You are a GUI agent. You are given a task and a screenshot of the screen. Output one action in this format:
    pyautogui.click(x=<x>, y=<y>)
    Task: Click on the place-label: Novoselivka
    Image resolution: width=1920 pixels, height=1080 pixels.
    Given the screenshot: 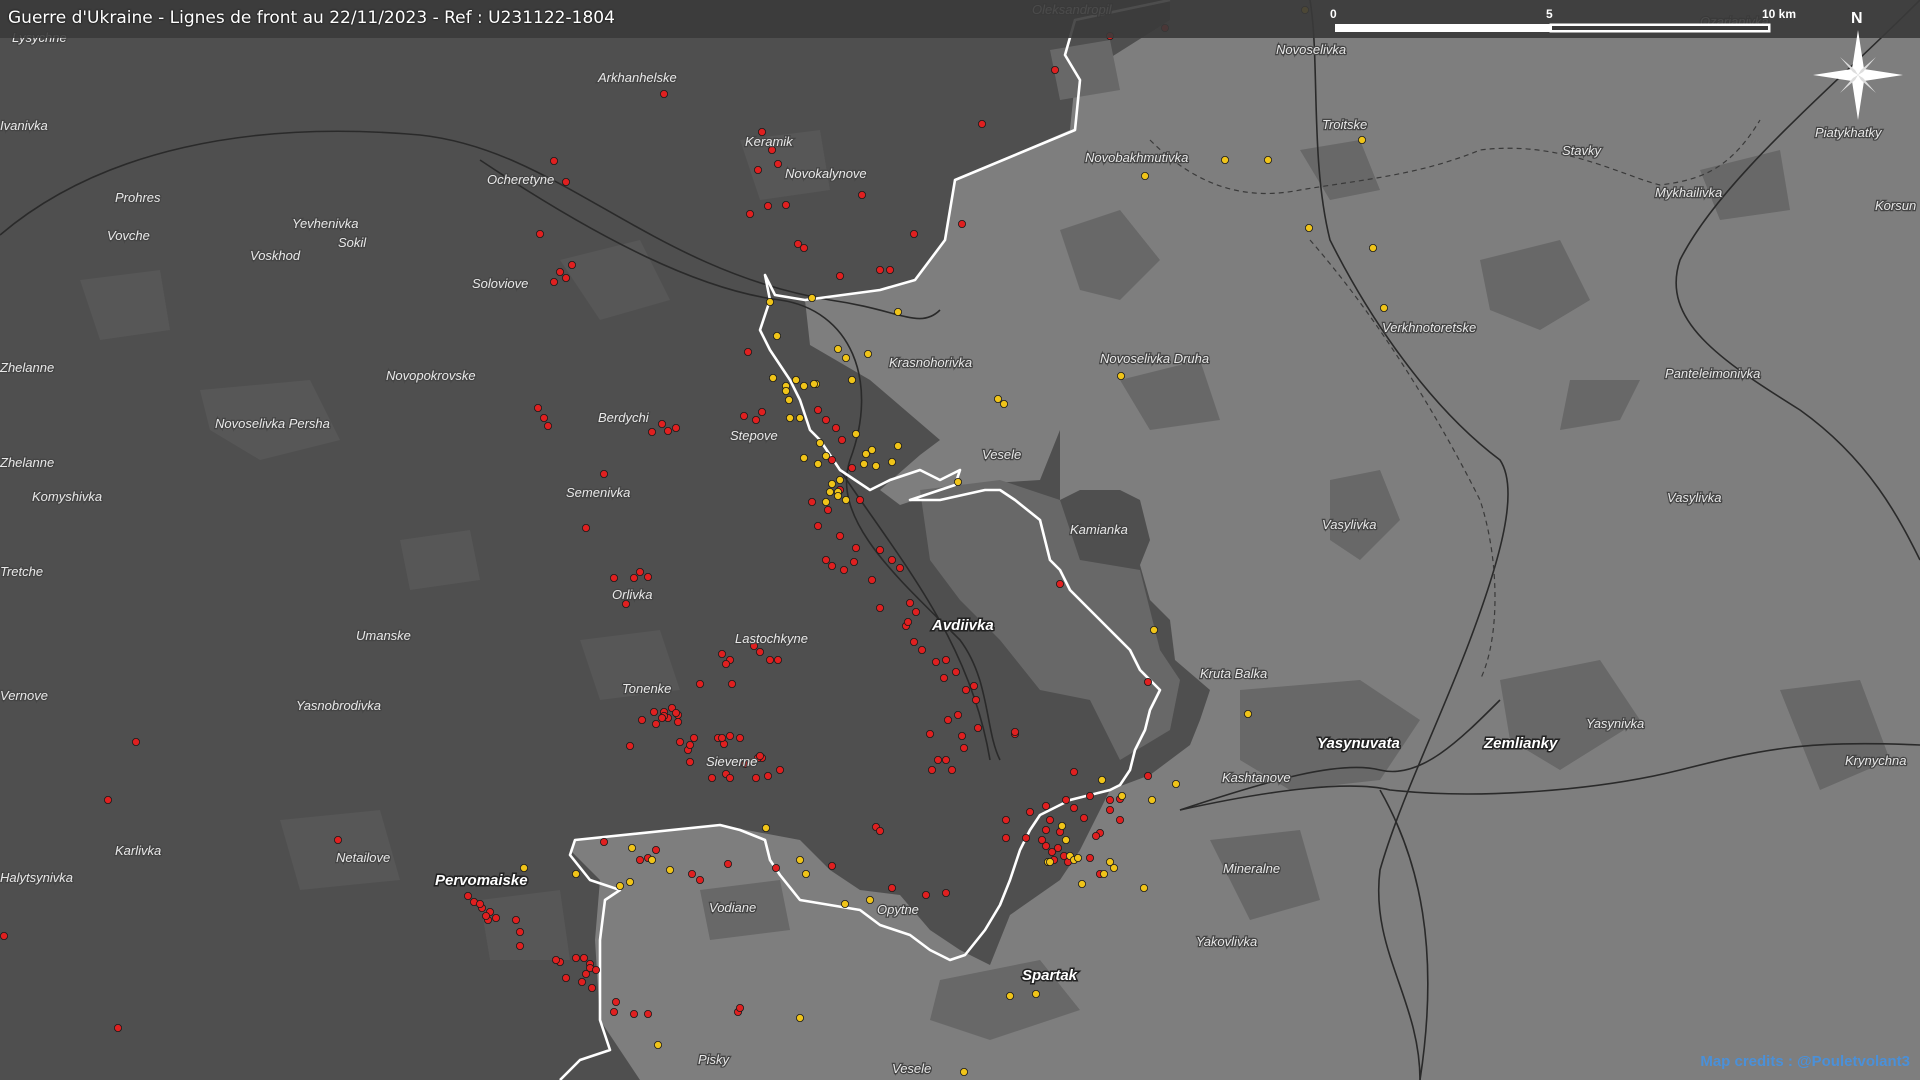 What is the action you would take?
    pyautogui.click(x=1311, y=49)
    